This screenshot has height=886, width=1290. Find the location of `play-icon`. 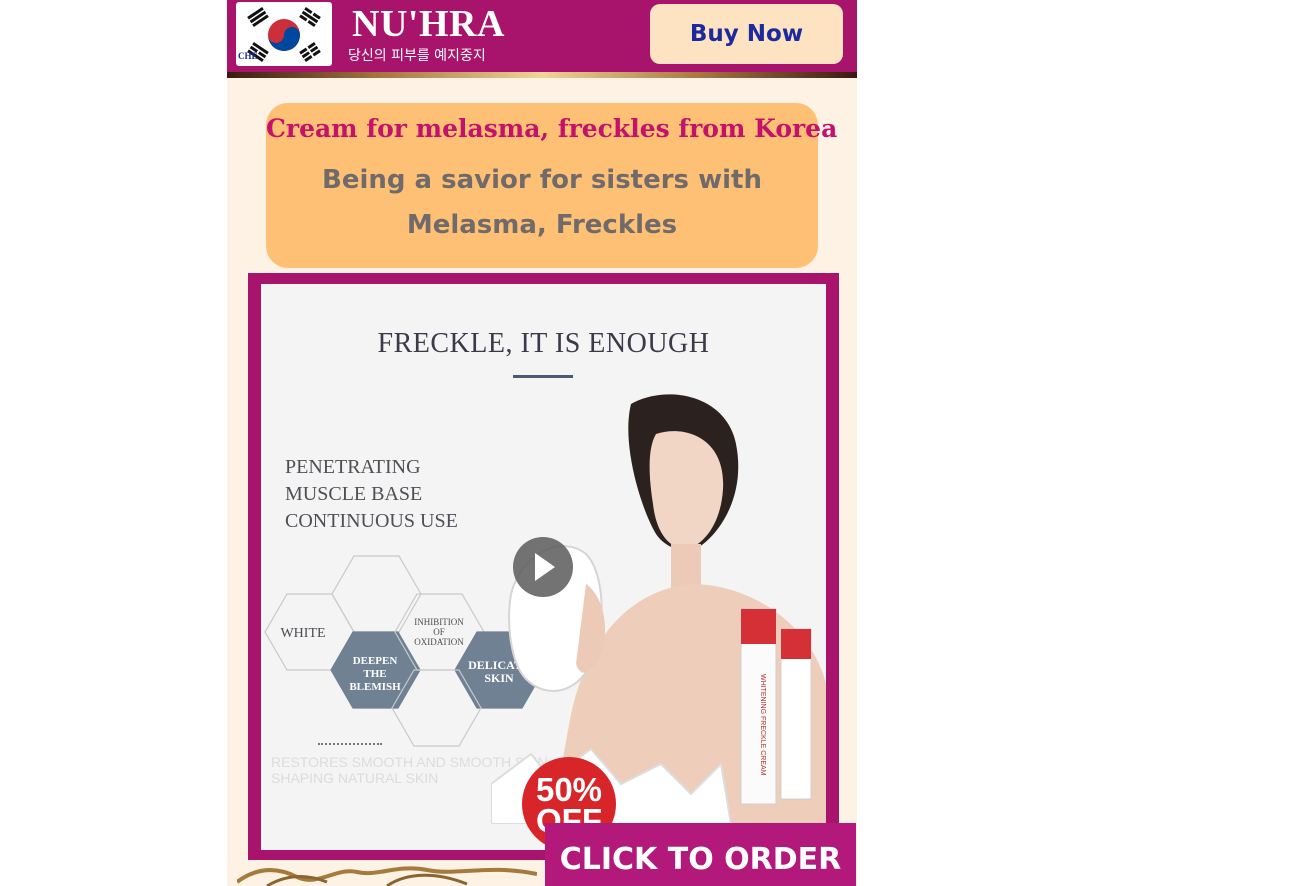

play-icon is located at coordinates (545, 567).